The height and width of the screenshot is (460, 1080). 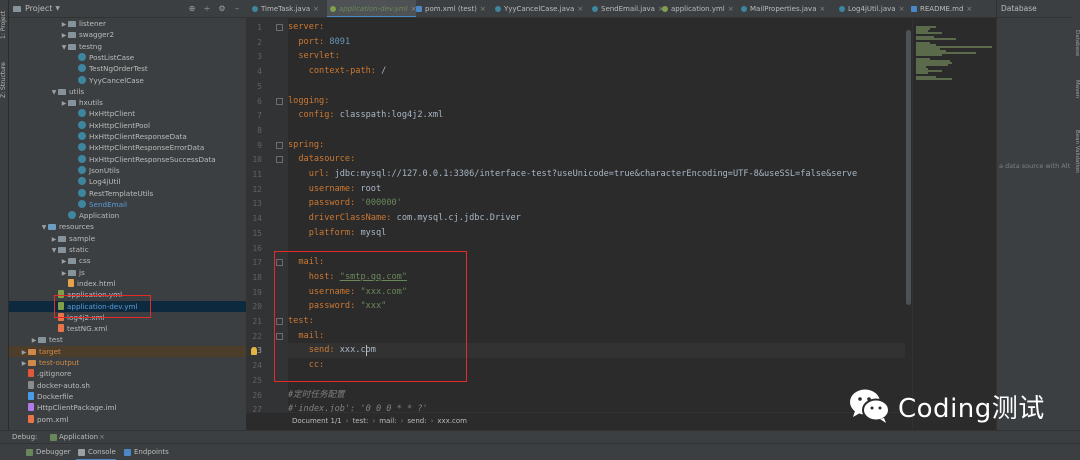 I want to click on code-line: port: 8091, so click(x=600, y=42).